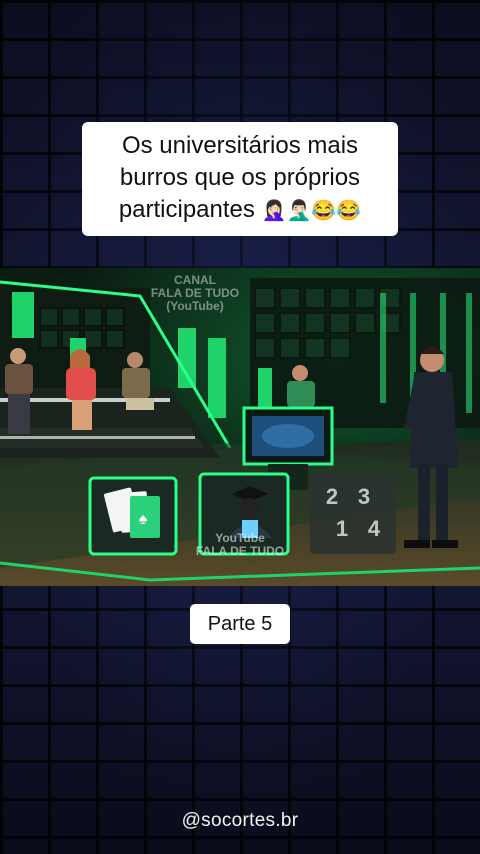 This screenshot has height=854, width=480. I want to click on caption-emojis: 🤦🏻‍♀️🤦🏻‍♂️😂😂, so click(311, 211).